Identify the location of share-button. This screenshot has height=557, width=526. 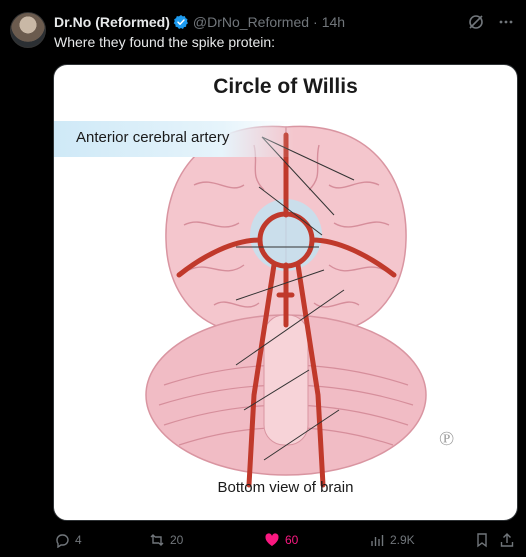
(507, 540).